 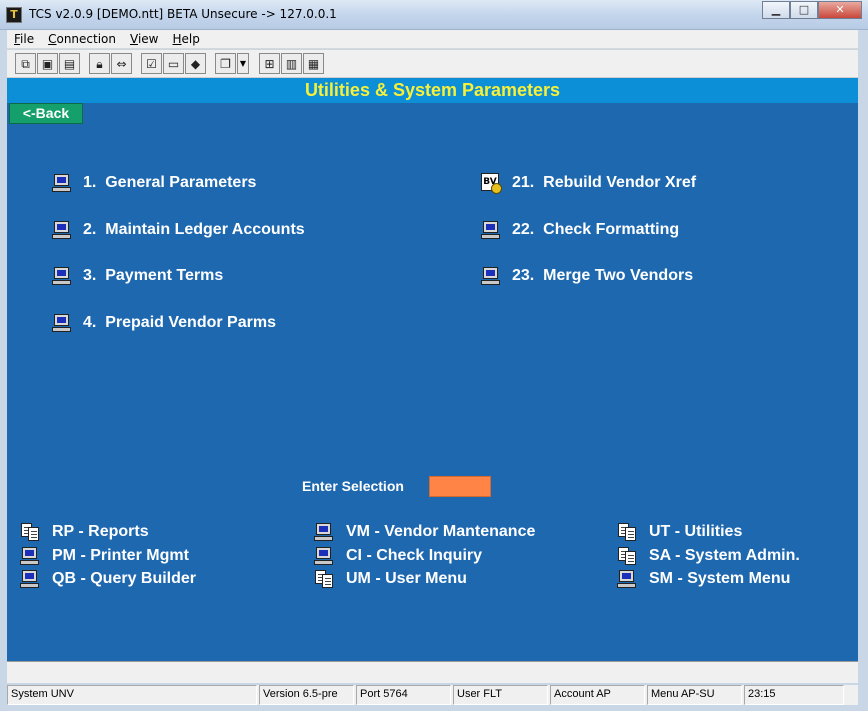 I want to click on batch-icon-text: BV, so click(x=491, y=183).